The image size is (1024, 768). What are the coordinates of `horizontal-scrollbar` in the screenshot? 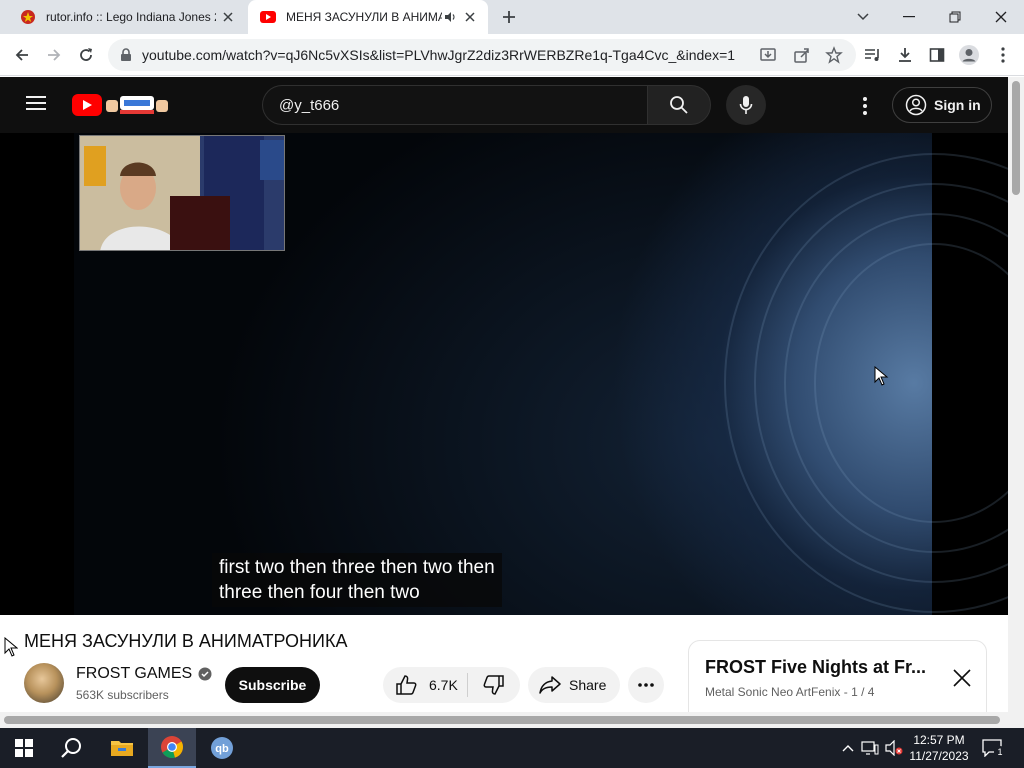 It's located at (504, 720).